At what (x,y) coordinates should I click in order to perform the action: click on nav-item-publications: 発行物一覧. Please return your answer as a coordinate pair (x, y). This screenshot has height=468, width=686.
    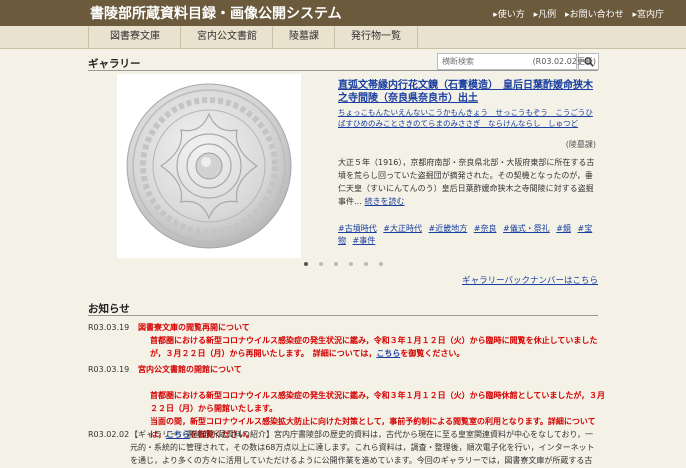
    Looking at the image, I should click on (376, 37).